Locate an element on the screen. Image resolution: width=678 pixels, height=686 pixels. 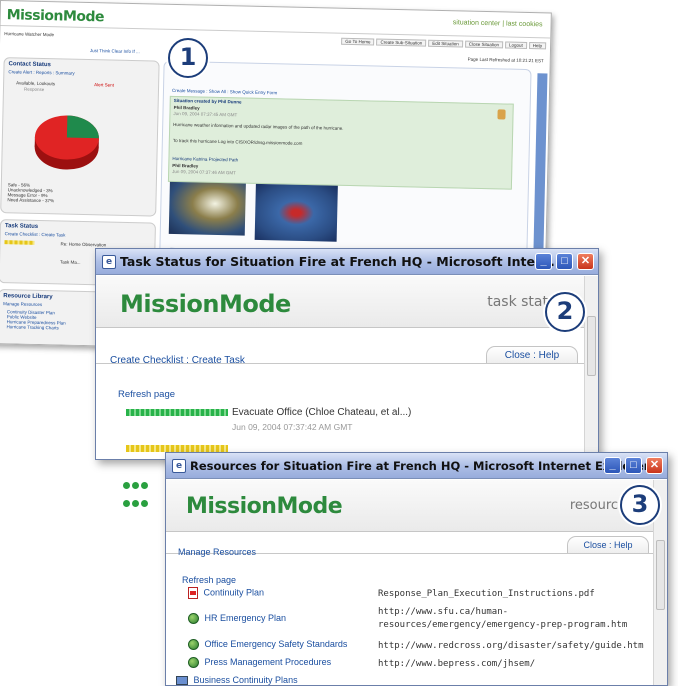
create-links: Create Checklist : Create Task is located at coordinates (177, 360).